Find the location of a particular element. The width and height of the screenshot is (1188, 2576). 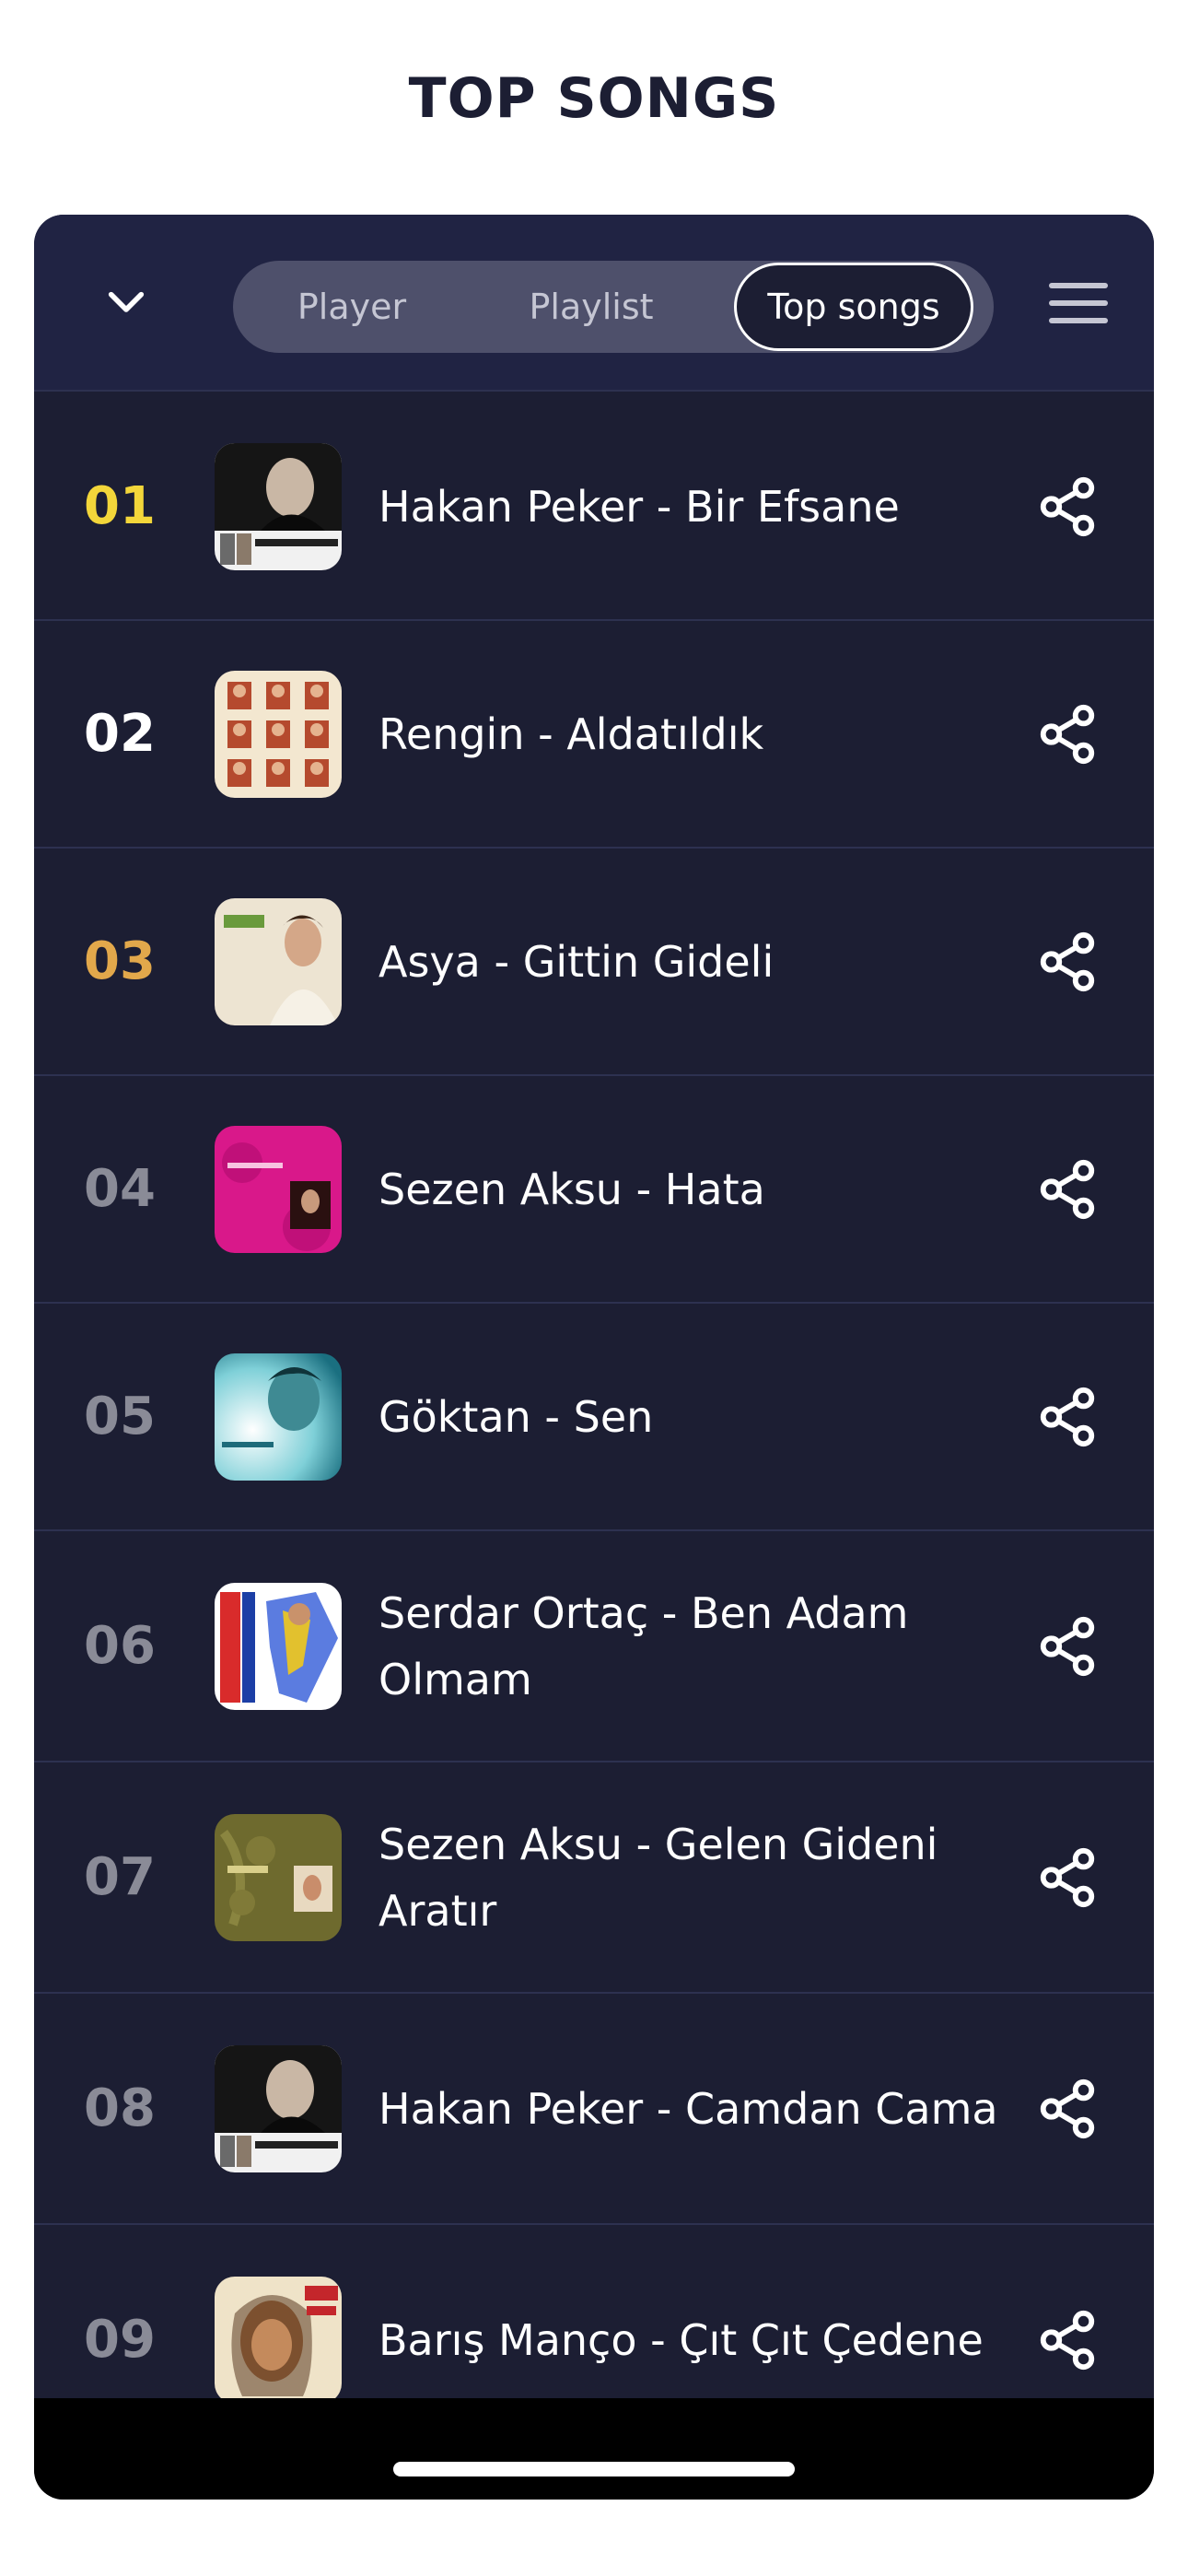

collapse-button is located at coordinates (126, 303).